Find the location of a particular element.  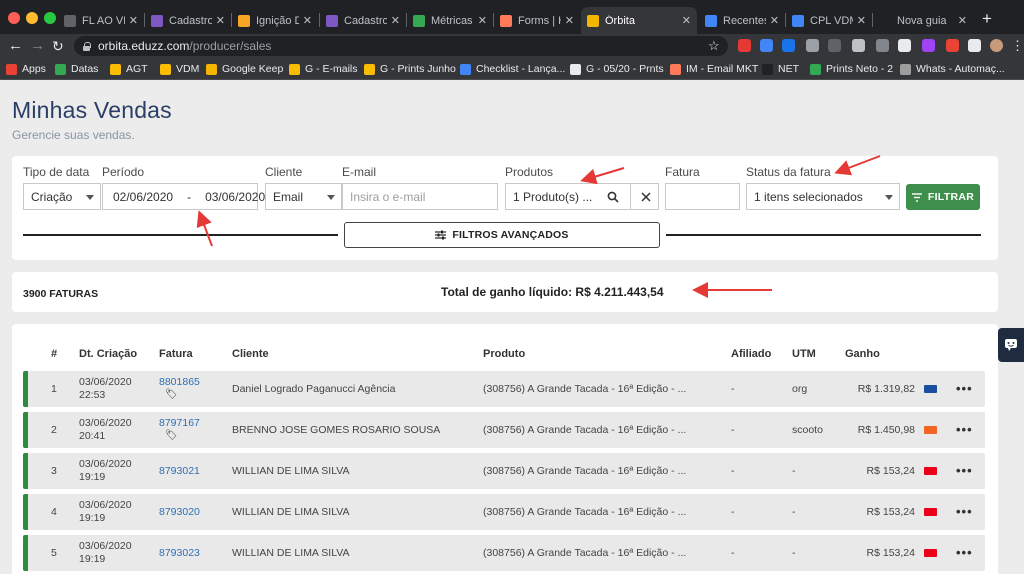

periodo-range-input: 02/06/2020 - 03/06/2020 is located at coordinates (183, 196).